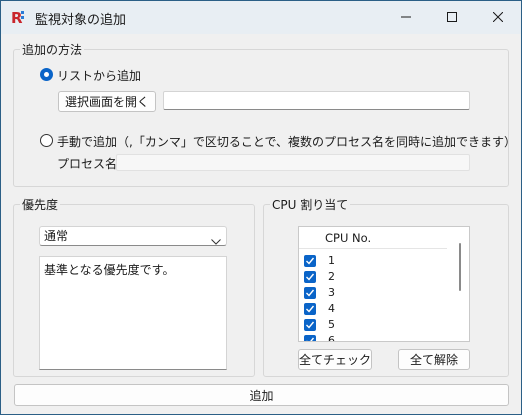 The width and height of the screenshot is (522, 415). Describe the element at coordinates (373, 293) in the screenshot. I see `cpu-list-row: 3` at that location.